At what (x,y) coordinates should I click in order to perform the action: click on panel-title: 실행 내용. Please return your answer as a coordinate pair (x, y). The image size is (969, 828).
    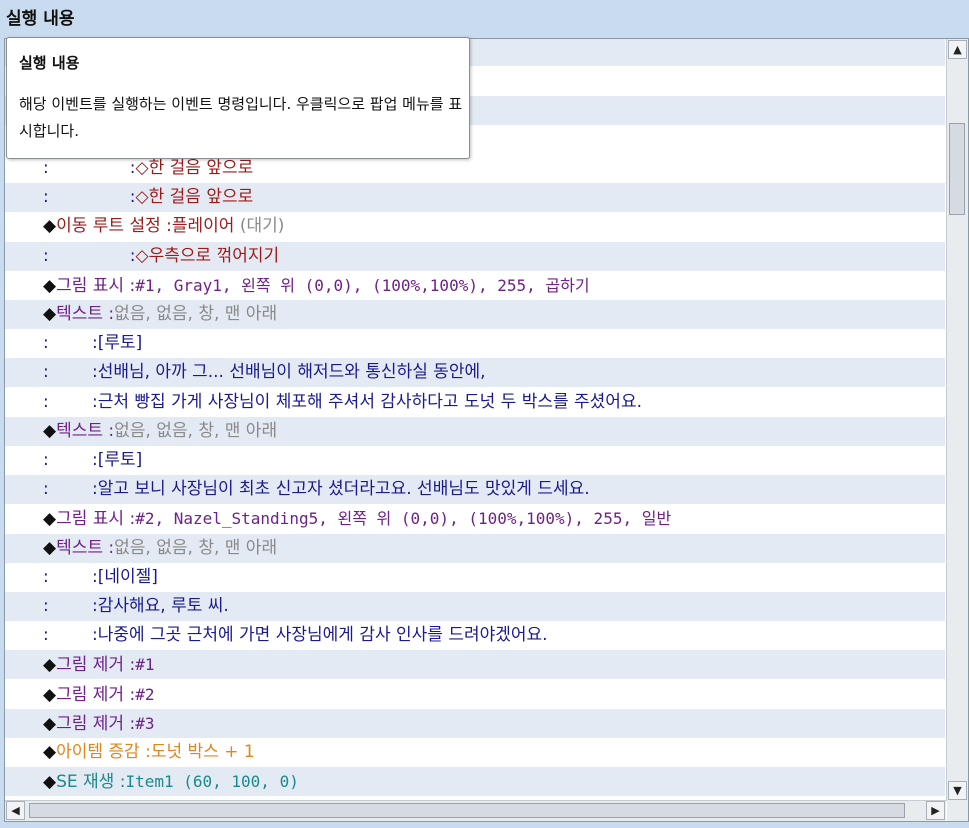
    Looking at the image, I should click on (40, 19).